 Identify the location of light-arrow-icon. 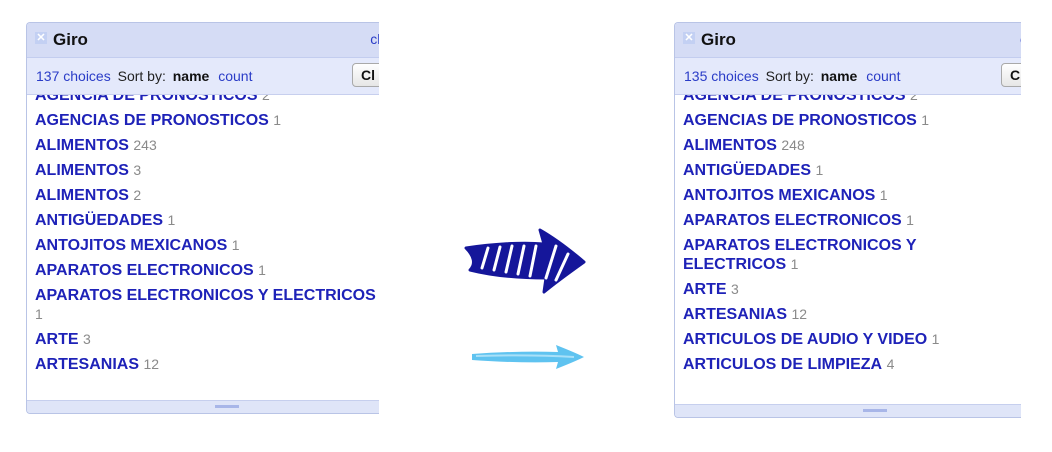
(528, 357).